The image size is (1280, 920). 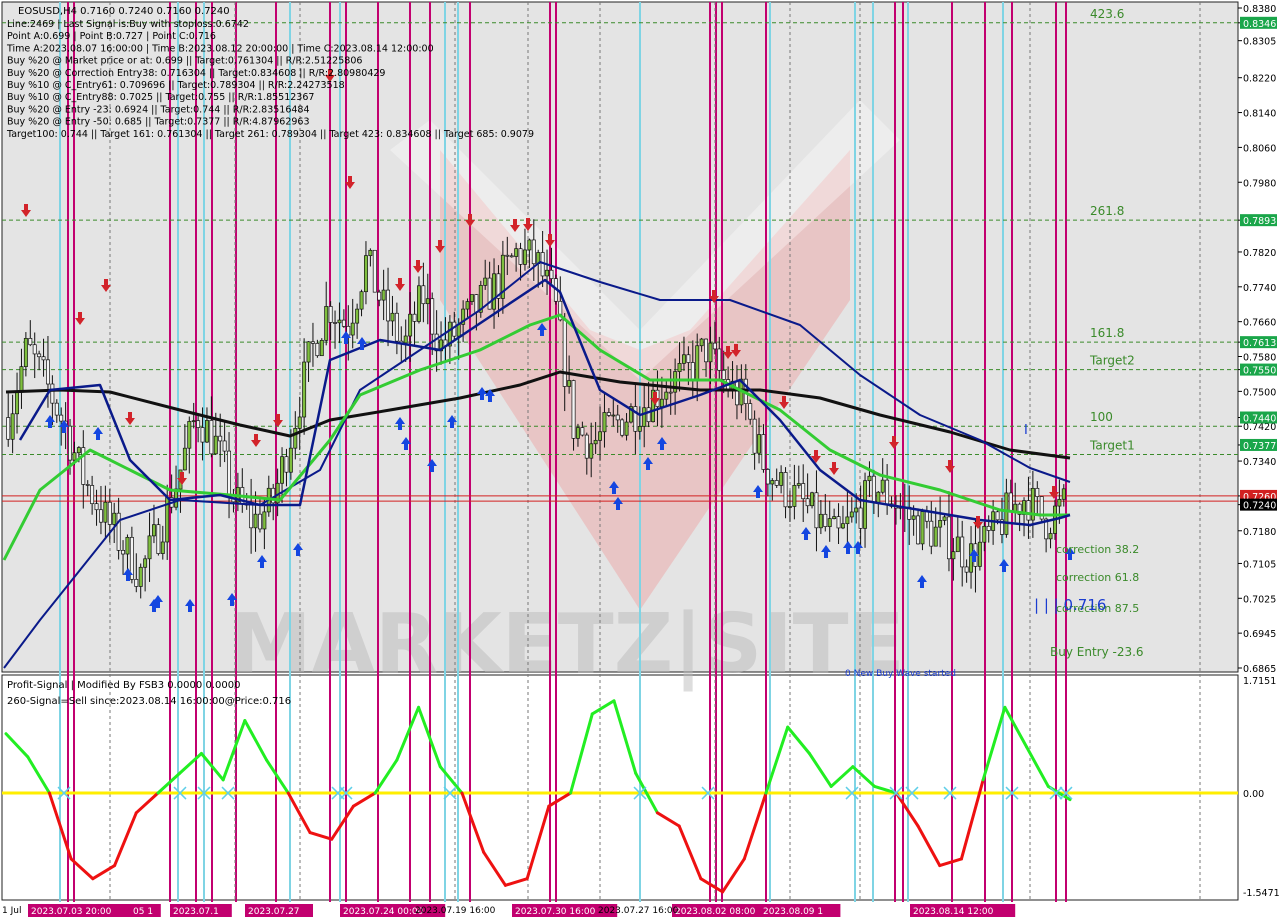 What do you see at coordinates (1259, 506) in the screenshot?
I see `price-badge-label: 0.7240` at bounding box center [1259, 506].